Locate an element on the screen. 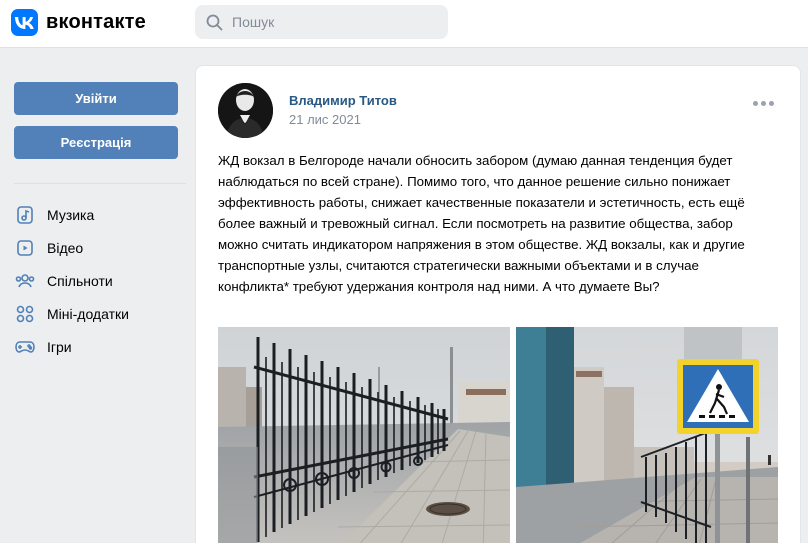 The width and height of the screenshot is (808, 543). sidebar-item-label: Музика is located at coordinates (71, 214).